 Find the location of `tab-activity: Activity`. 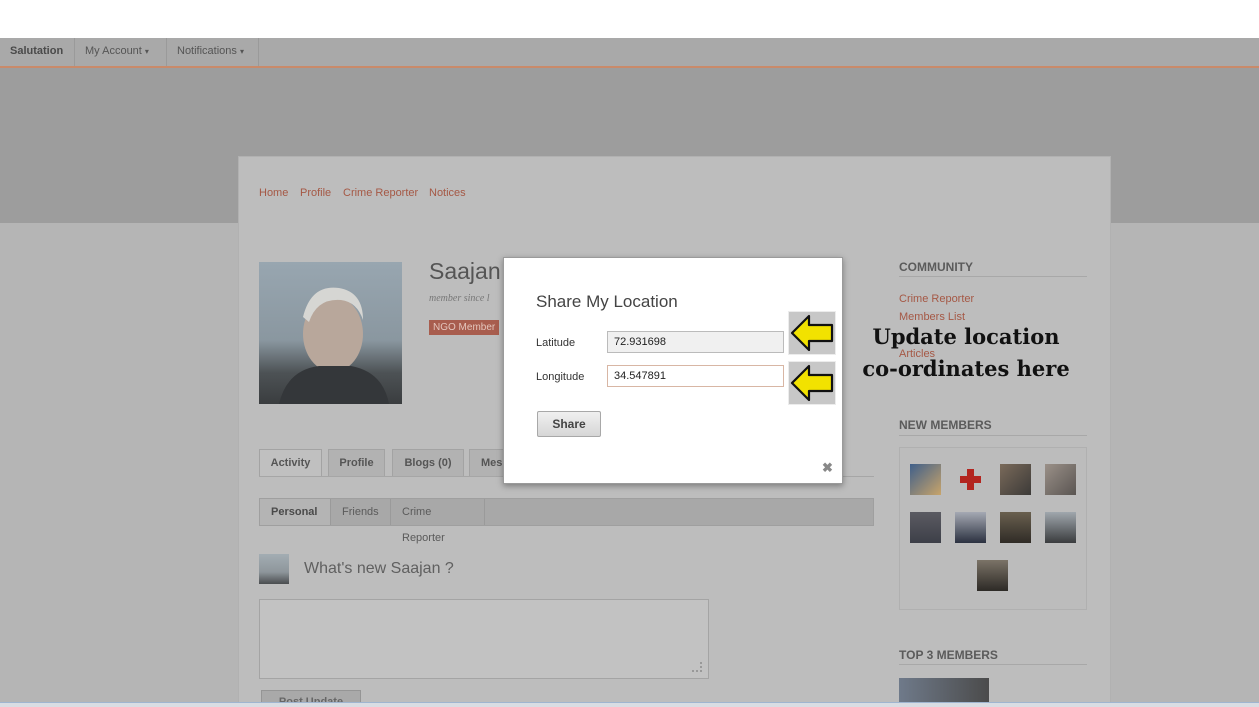

tab-activity: Activity is located at coordinates (290, 462).